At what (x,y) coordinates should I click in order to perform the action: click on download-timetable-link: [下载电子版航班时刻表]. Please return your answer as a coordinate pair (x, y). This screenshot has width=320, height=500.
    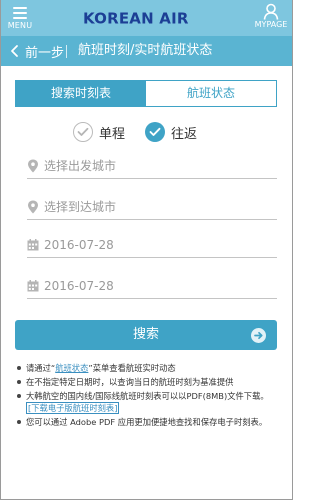
    Looking at the image, I should click on (73, 408).